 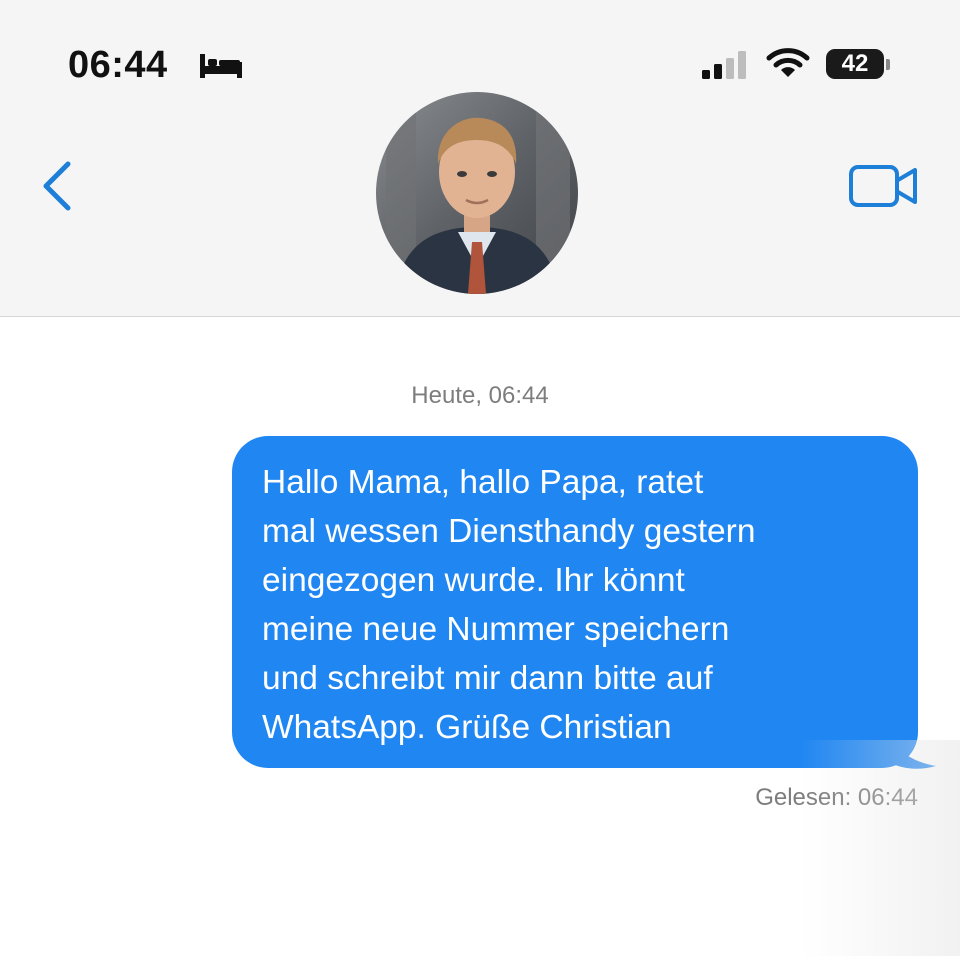 What do you see at coordinates (888, 64) in the screenshot?
I see `battery-cap` at bounding box center [888, 64].